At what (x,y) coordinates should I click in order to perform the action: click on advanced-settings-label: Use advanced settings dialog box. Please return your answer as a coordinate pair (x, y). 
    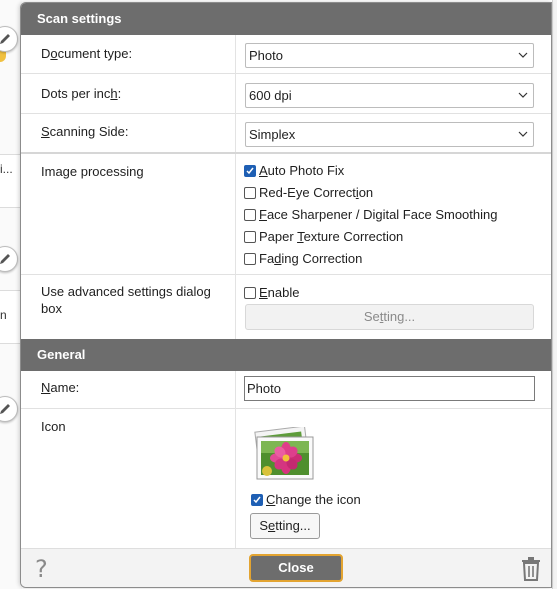
    Looking at the image, I should click on (126, 300).